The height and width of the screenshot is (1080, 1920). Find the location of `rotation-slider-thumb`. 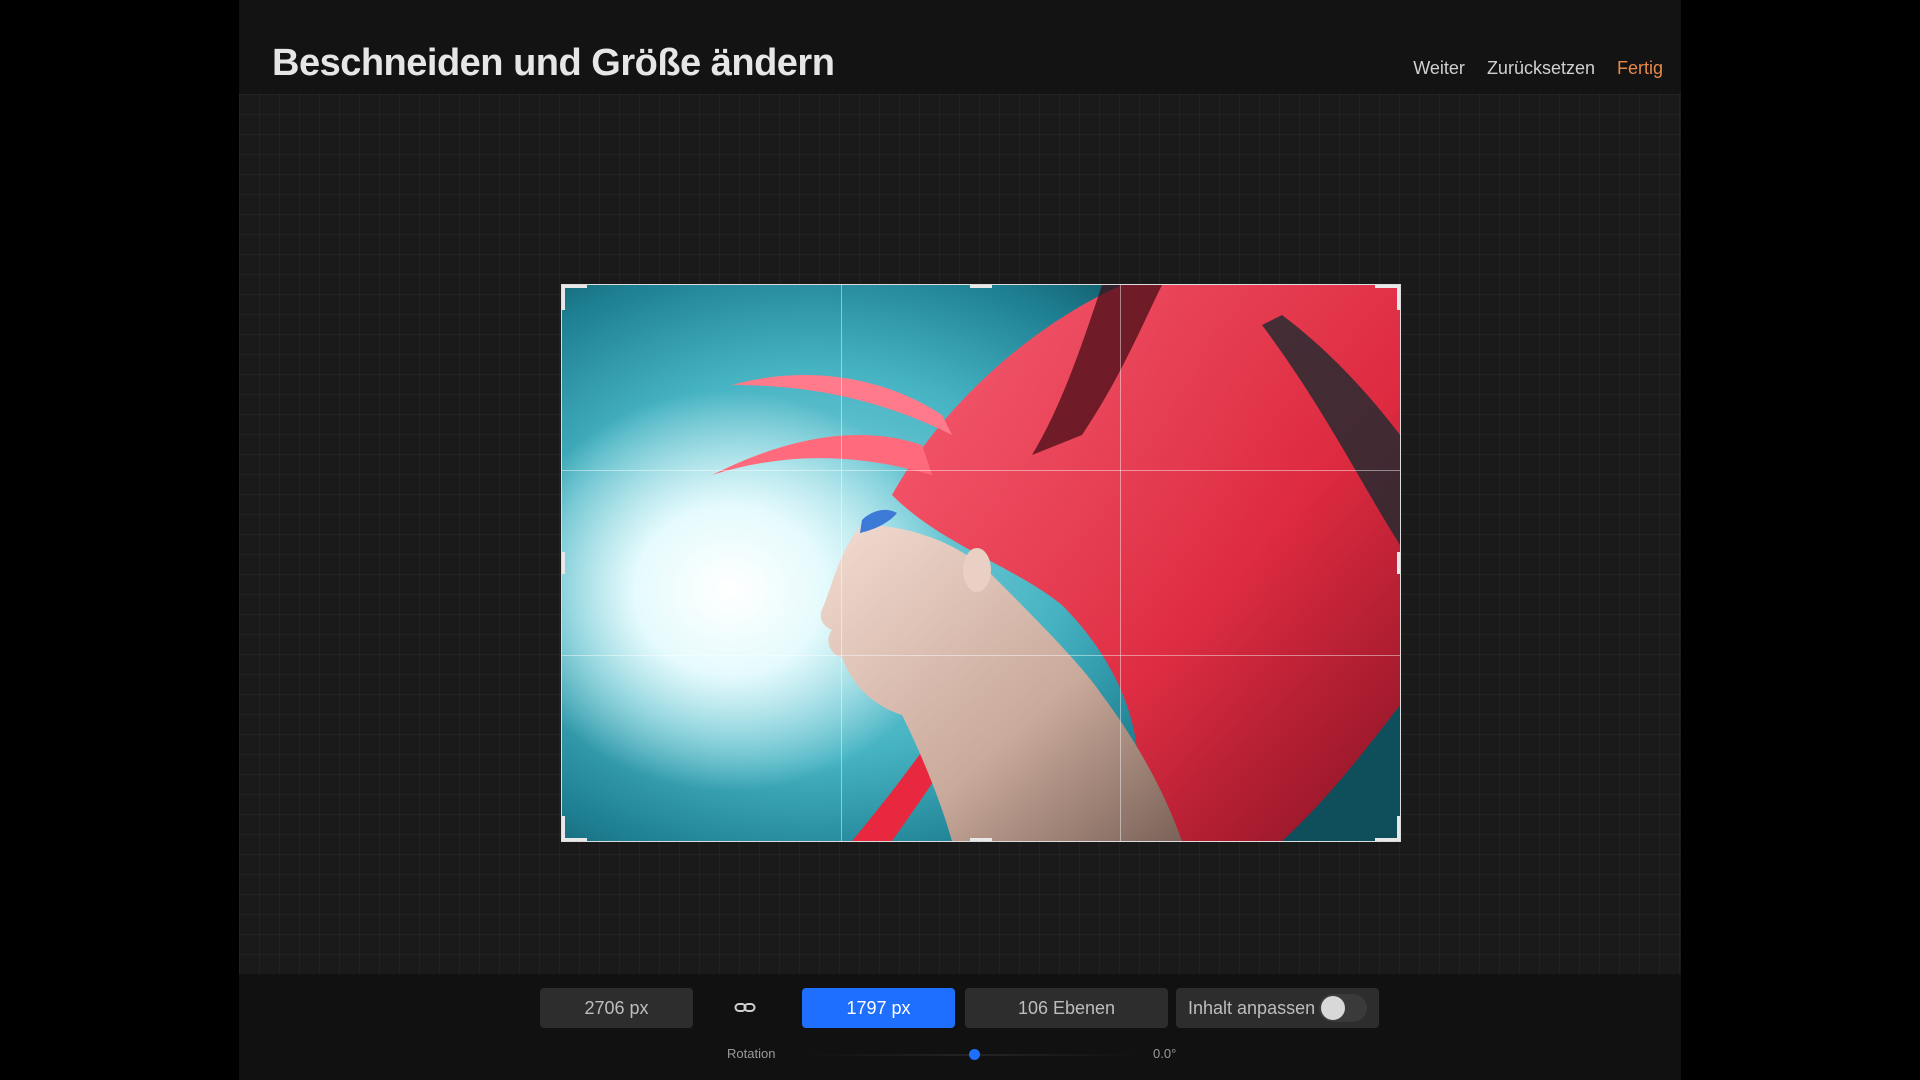

rotation-slider-thumb is located at coordinates (974, 1054).